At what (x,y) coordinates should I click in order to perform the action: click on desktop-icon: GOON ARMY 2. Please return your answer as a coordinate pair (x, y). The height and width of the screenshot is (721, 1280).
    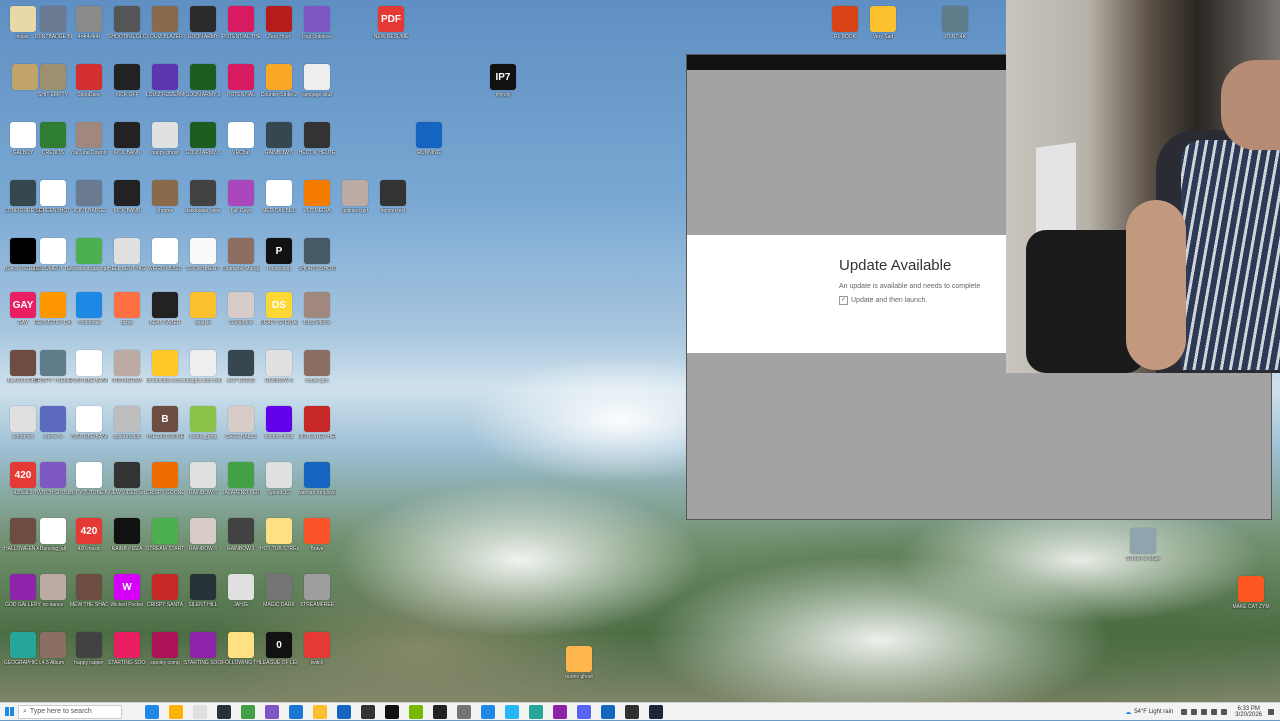
    Looking at the image, I should click on (203, 81).